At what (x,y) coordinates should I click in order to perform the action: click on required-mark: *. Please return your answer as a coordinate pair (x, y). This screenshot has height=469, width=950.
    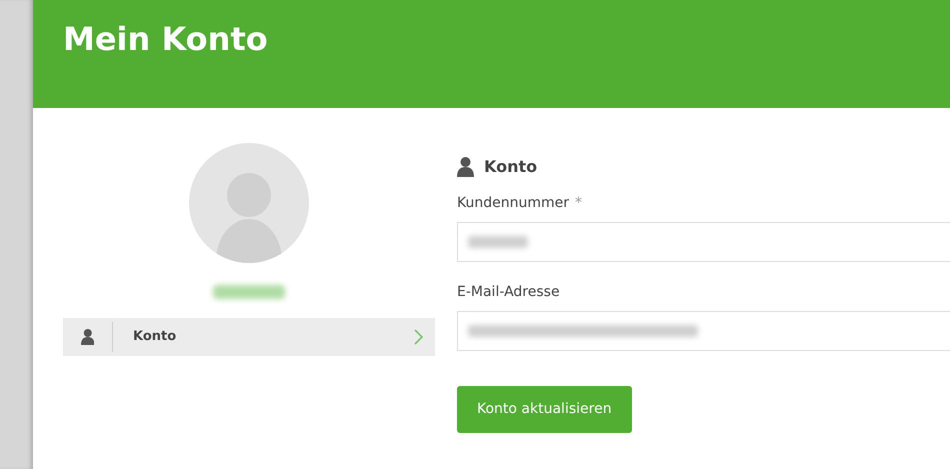
    Looking at the image, I should click on (578, 203).